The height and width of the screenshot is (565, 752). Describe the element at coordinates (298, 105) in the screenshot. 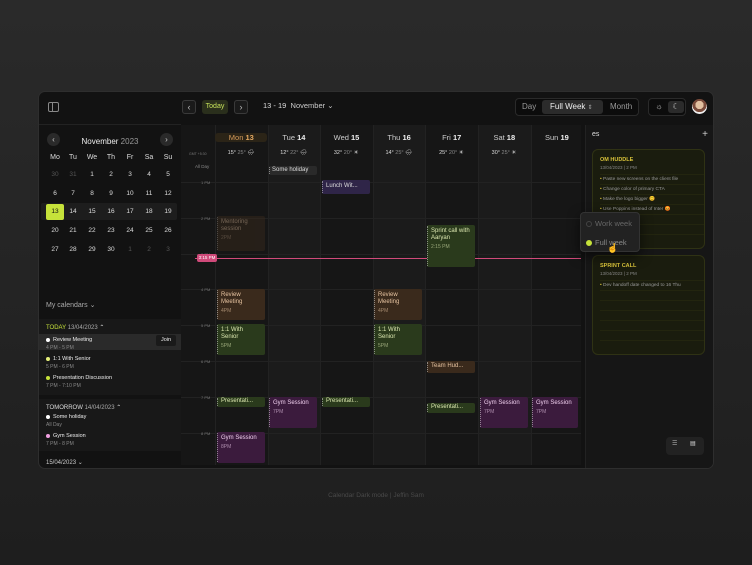

I see `date-range-picker: 13 - 19 November ⌄` at that location.